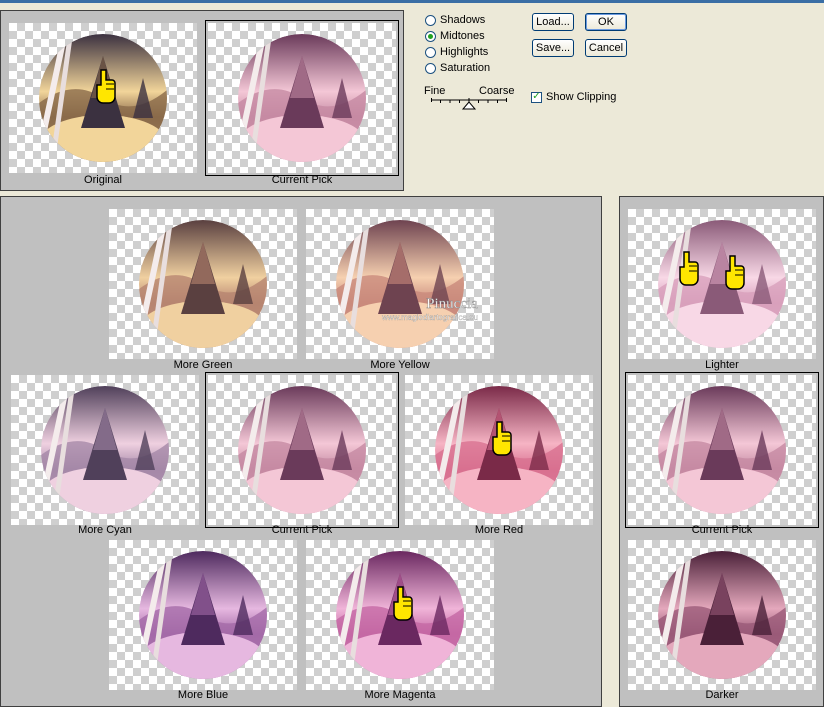  Describe the element at coordinates (536, 97) in the screenshot. I see `show-clipping-check-icon: ✓` at that location.